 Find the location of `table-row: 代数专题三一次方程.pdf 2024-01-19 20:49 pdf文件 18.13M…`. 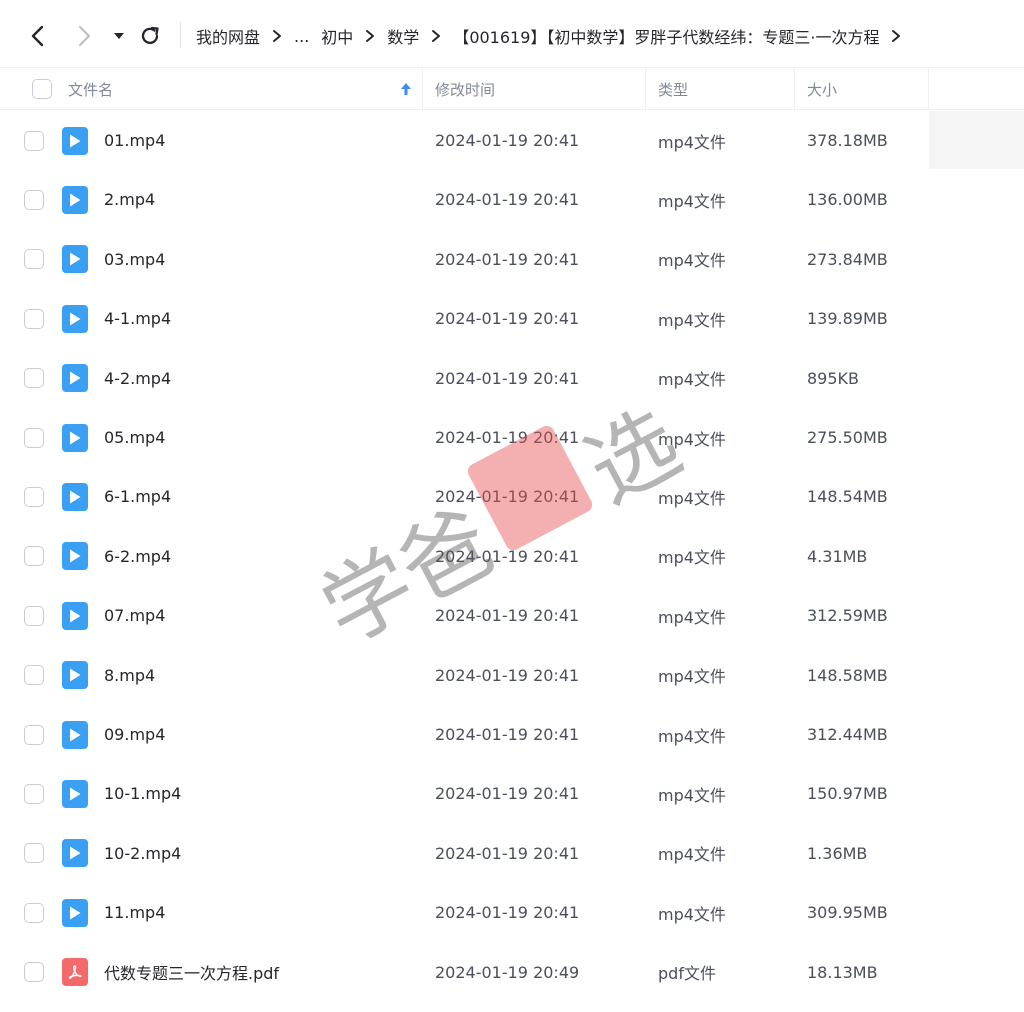

table-row: 代数专题三一次方程.pdf 2024-01-19 20:49 pdf文件 18.13M… is located at coordinates (512, 972).